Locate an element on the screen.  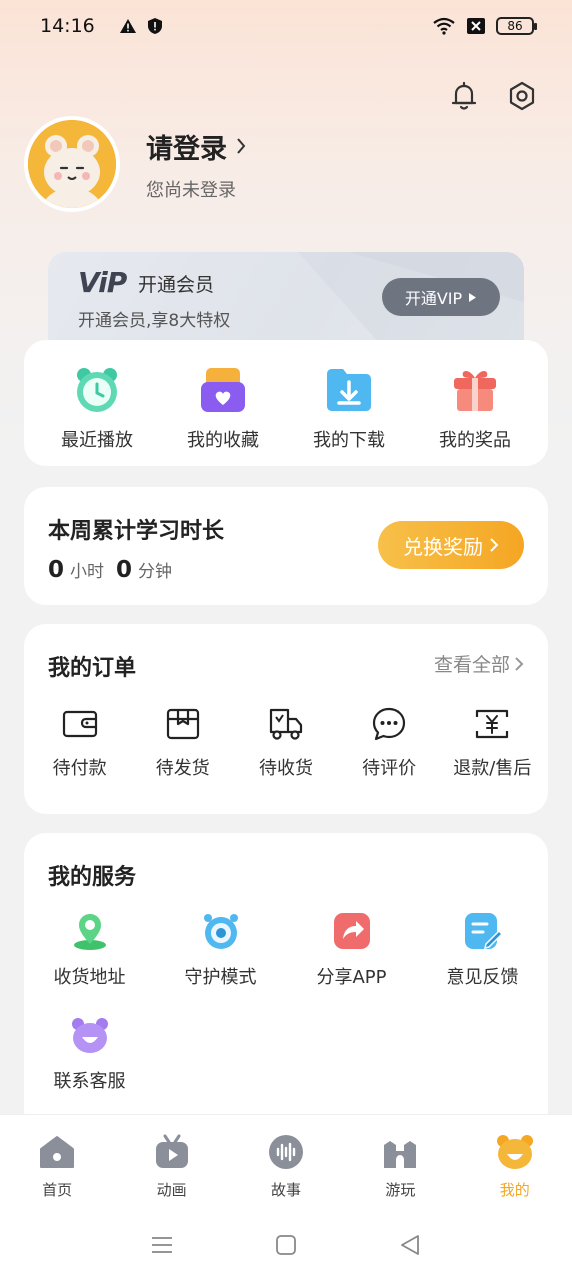
order-pending-shipment-label: 待发货 is located at coordinates (182, 768).